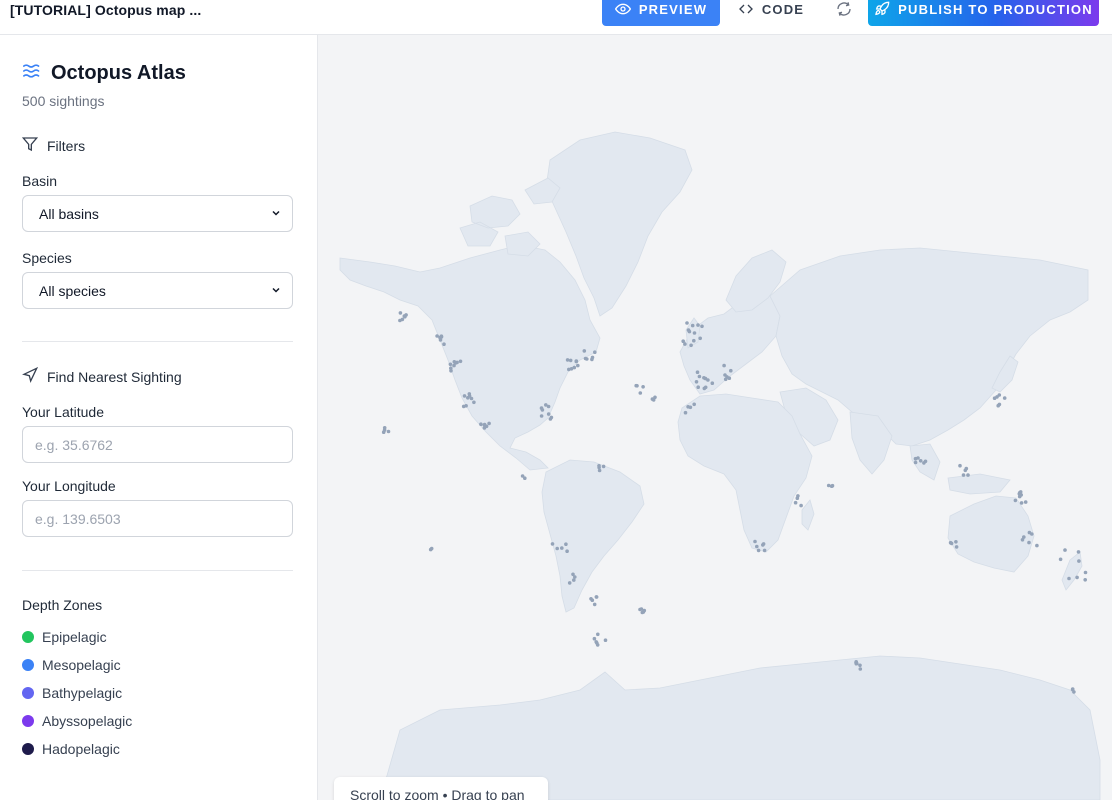  I want to click on preview-button: PREVIEW, so click(661, 13).